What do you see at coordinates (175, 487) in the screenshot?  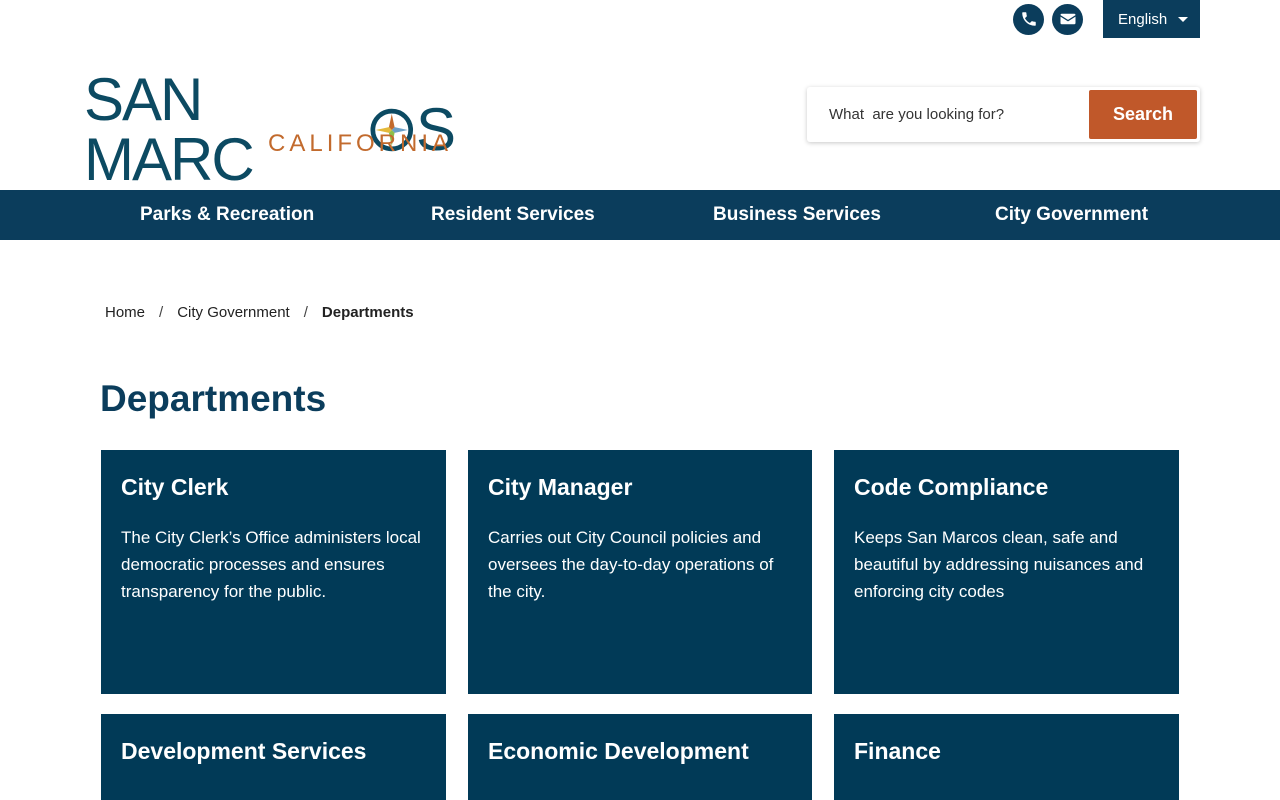 I see `card-title: City Clerk` at bounding box center [175, 487].